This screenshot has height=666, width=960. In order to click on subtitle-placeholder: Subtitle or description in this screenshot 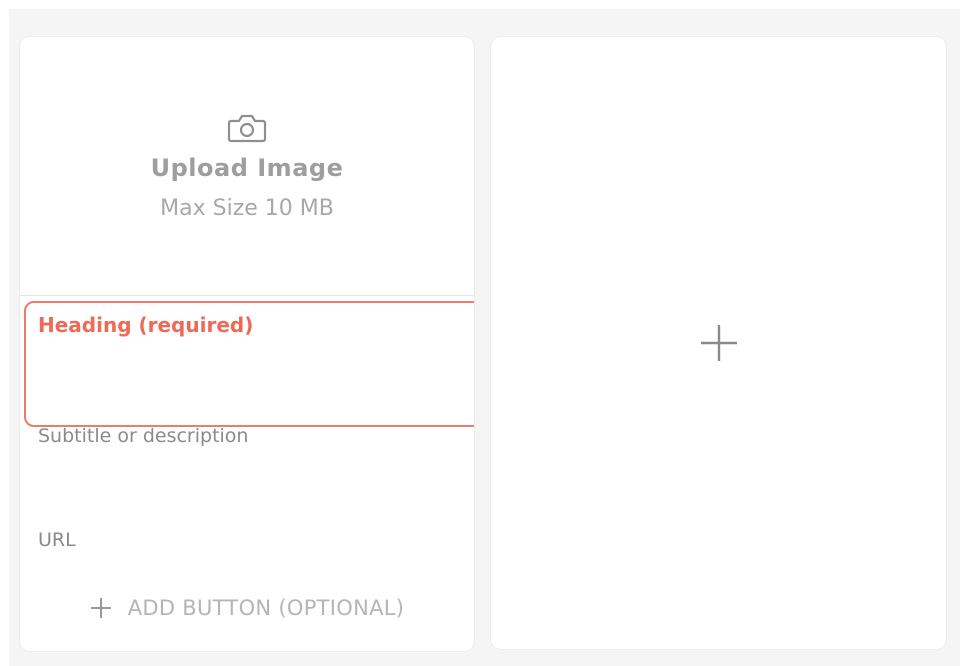, I will do `click(143, 436)`.